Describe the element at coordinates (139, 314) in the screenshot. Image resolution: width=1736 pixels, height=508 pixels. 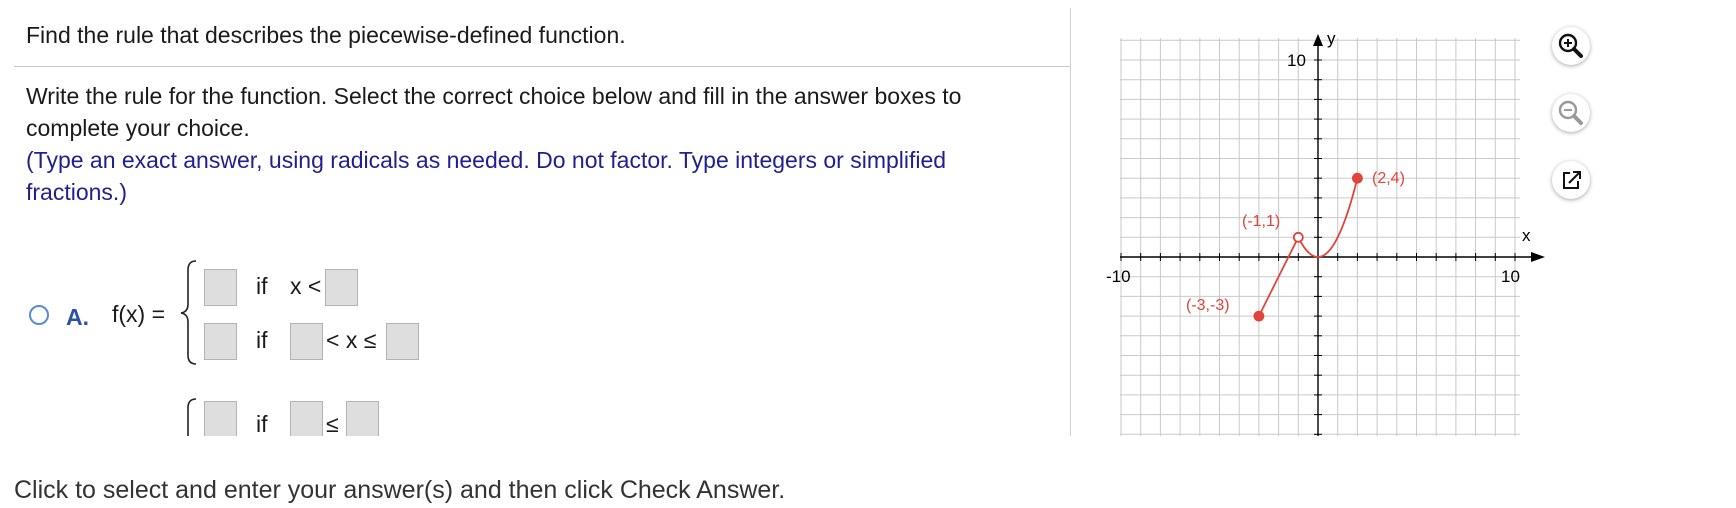
I see `fx-label: f(x) =` at that location.